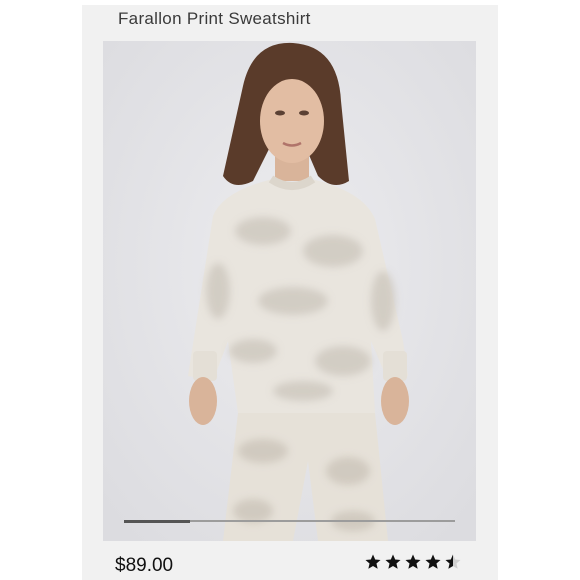  What do you see at coordinates (144, 565) in the screenshot?
I see `product-price: $89.00` at bounding box center [144, 565].